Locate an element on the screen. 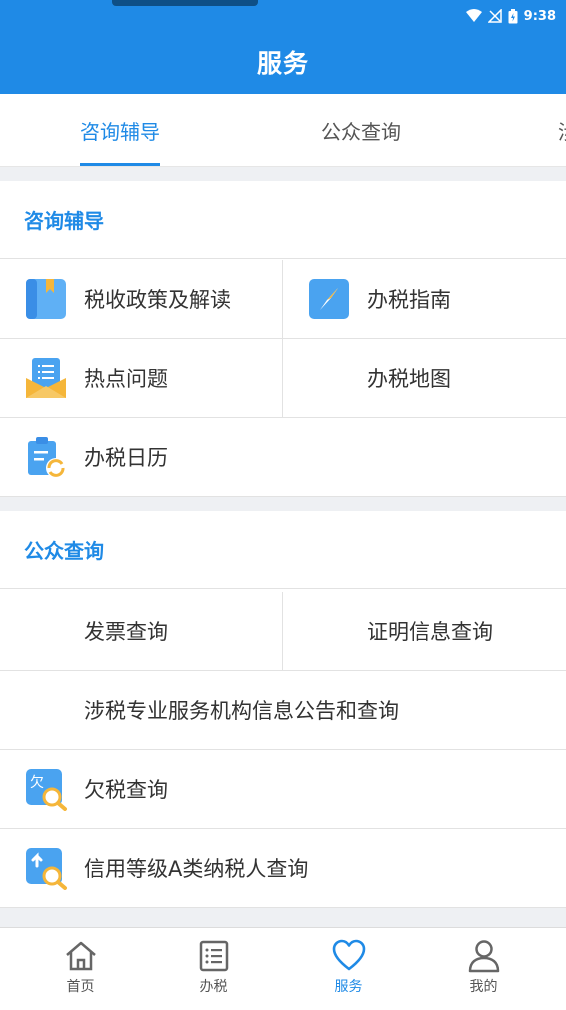  item-label: 税收政策及解读 is located at coordinates (157, 300).